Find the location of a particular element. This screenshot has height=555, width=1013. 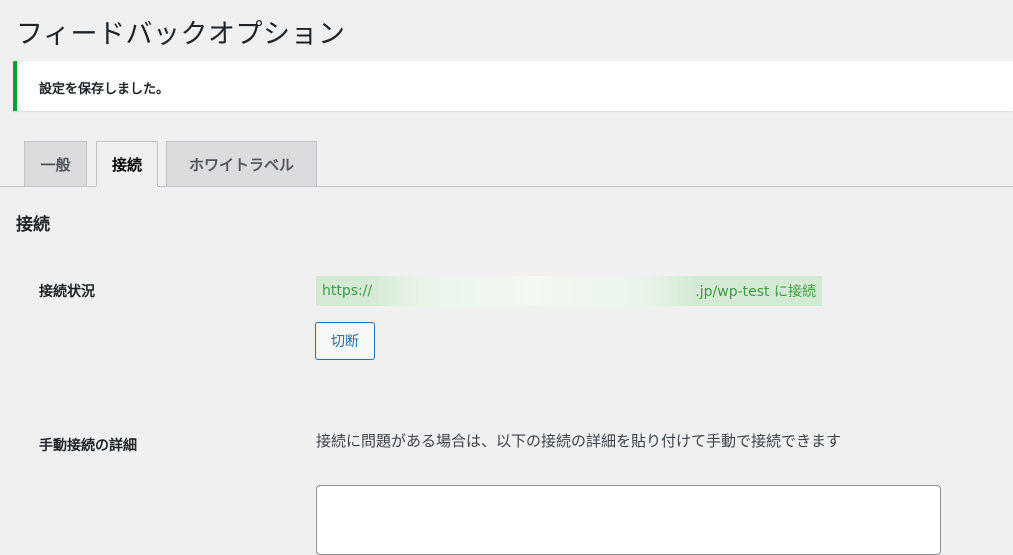

status-url-suffix: .jp/wp-test に接続 is located at coordinates (755, 292).